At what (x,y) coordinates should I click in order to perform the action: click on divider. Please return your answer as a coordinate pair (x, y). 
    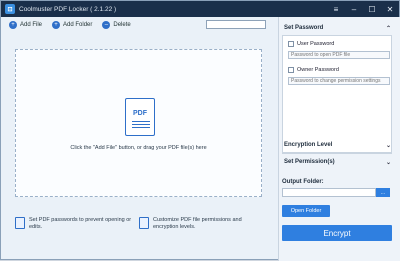
    Looking at the image, I should click on (337, 153).